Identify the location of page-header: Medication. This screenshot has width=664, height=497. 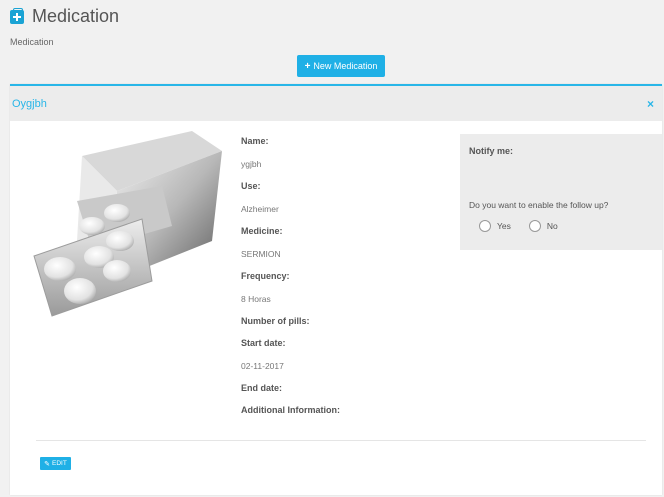
(64, 16).